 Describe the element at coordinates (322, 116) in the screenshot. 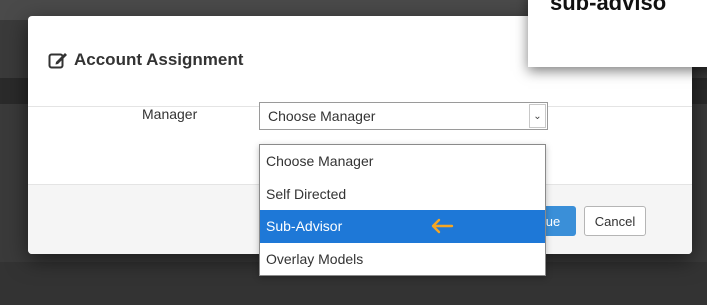

I see `manager-select-value: Choose Manager` at that location.